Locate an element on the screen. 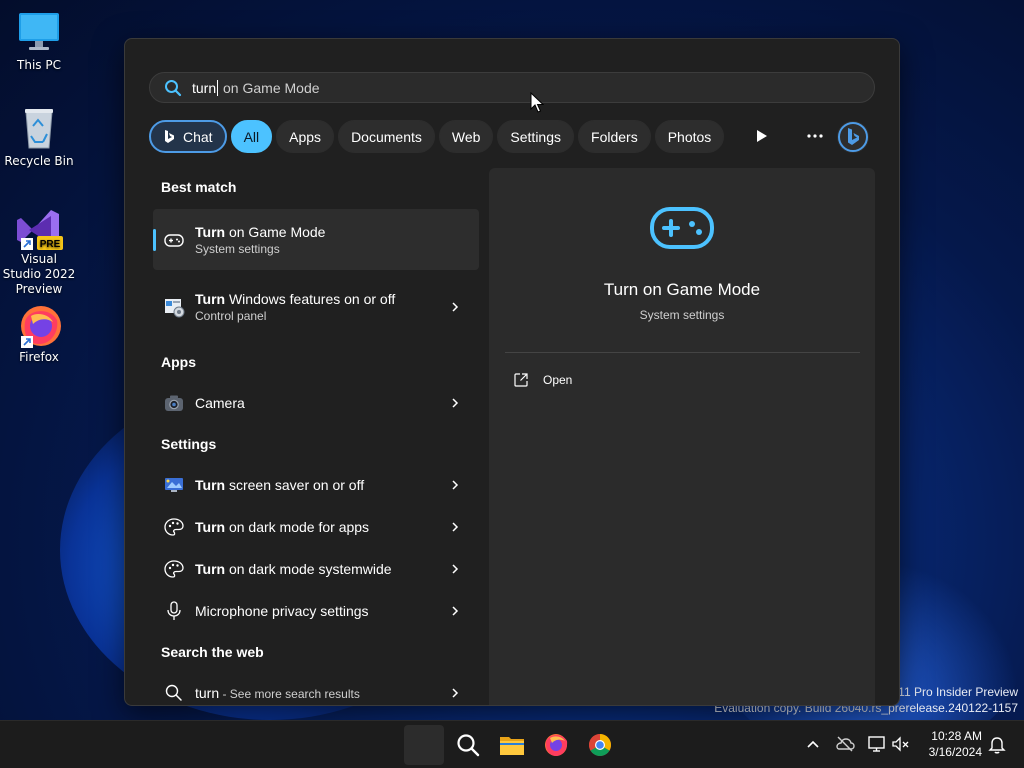 The height and width of the screenshot is (768, 1024). open-action: Open is located at coordinates (542, 380).